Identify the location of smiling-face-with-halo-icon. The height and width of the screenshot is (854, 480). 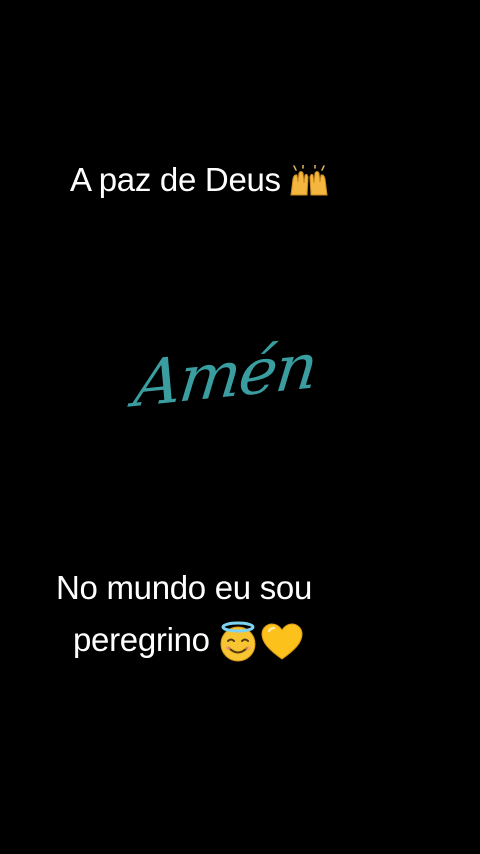
(238, 642).